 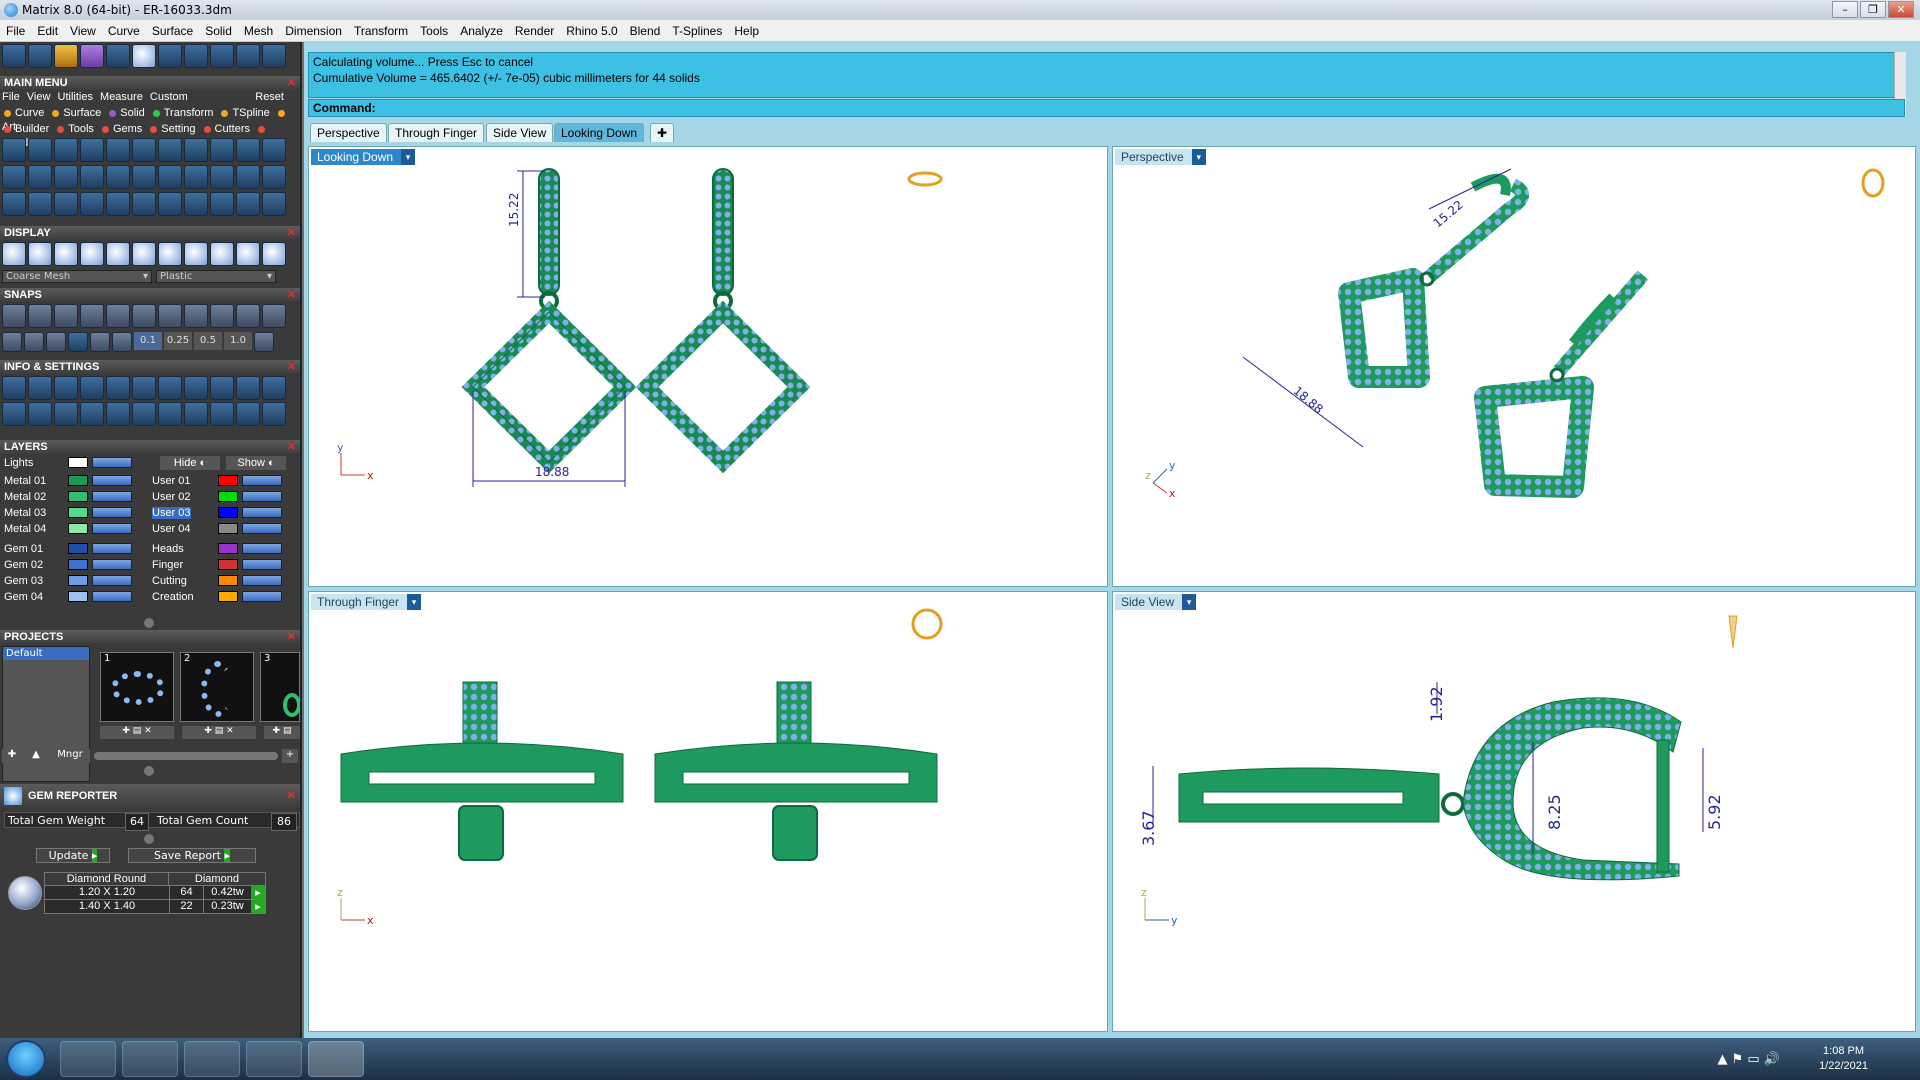 I want to click on project-manager-button: Mngr, so click(x=70, y=756).